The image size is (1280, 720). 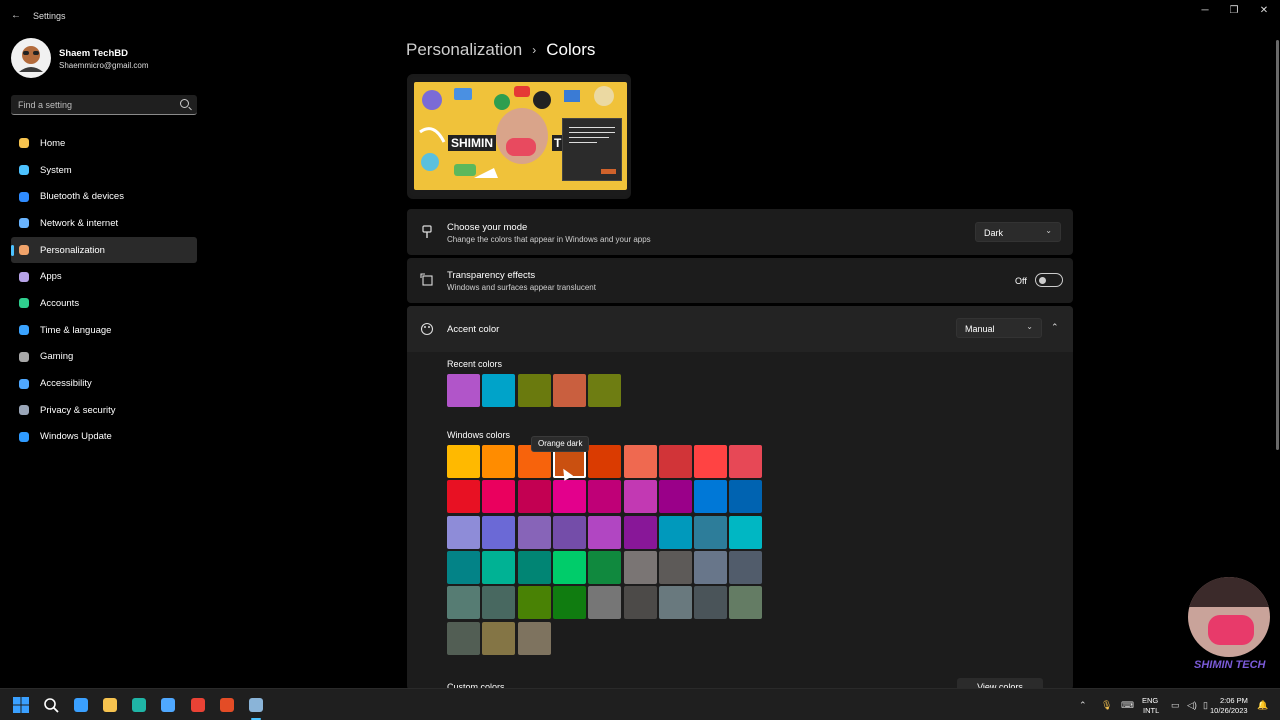 I want to click on sidebar-item-system: System, so click(x=104, y=170).